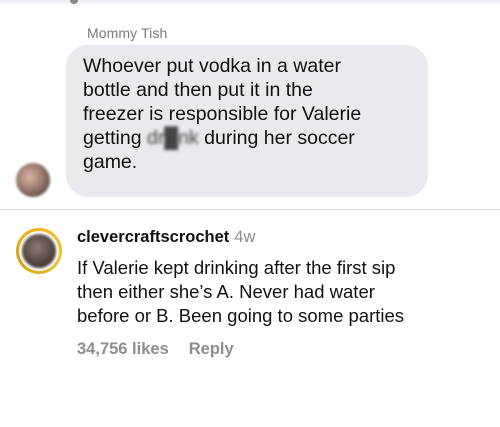 This screenshot has width=500, height=427. Describe the element at coordinates (211, 349) in the screenshot. I see `reply-button: Reply` at that location.